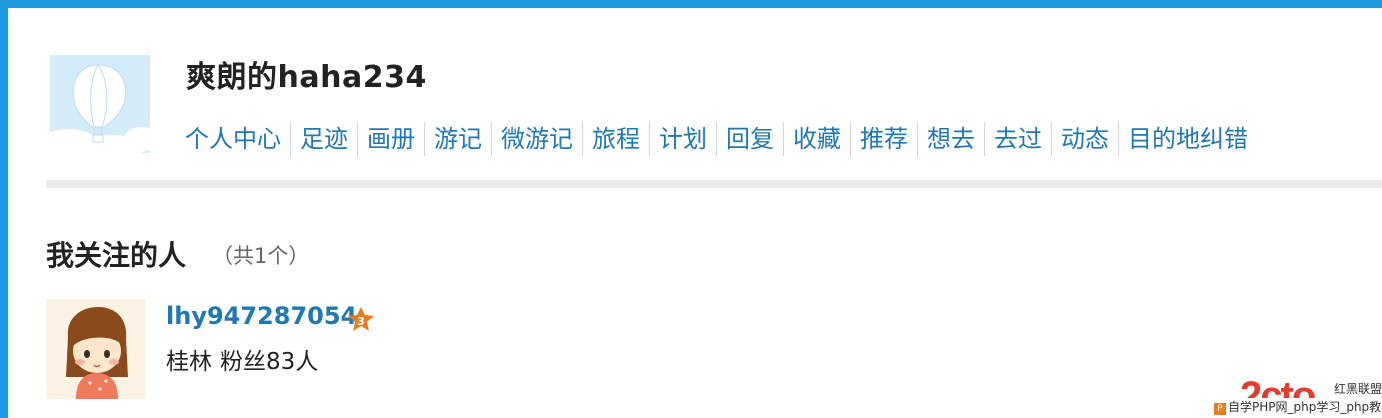  What do you see at coordinates (691, 4) in the screenshot?
I see `window-top-border` at bounding box center [691, 4].